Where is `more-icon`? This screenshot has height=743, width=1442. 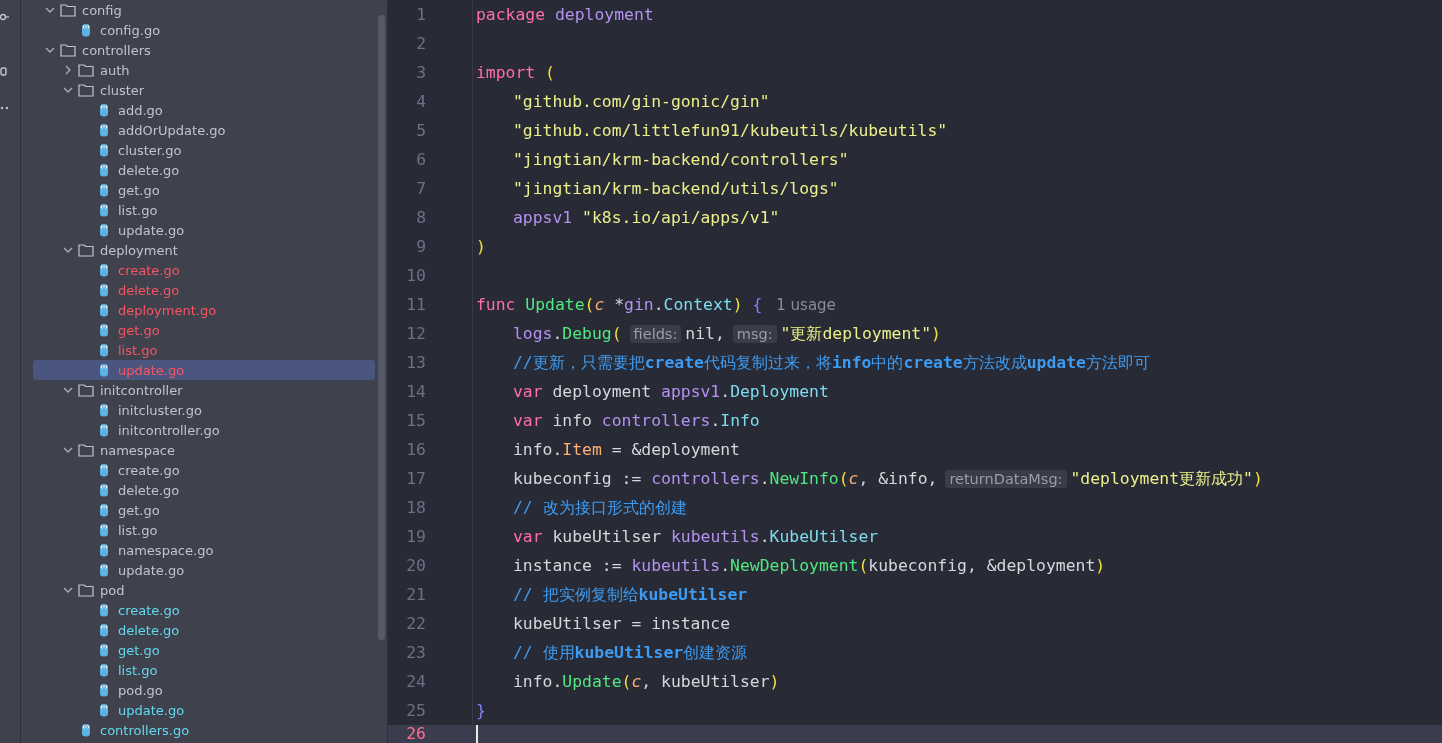
more-icon is located at coordinates (5, 108).